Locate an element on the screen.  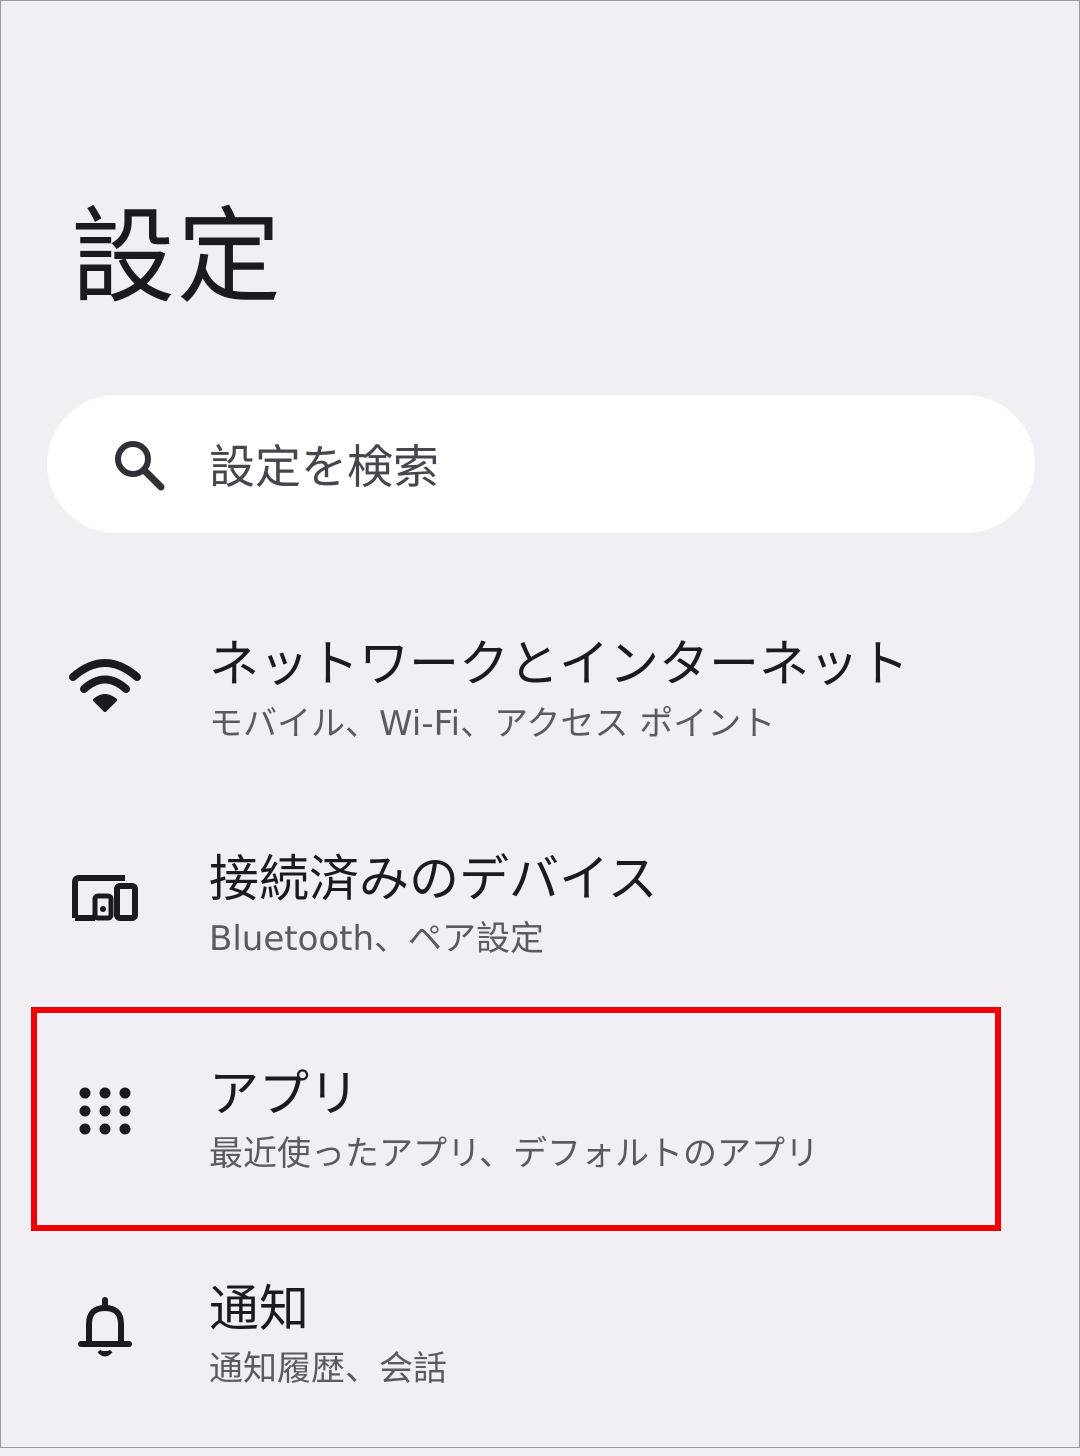
settings-item-title: ネットワークとインターネット is located at coordinates (559, 664).